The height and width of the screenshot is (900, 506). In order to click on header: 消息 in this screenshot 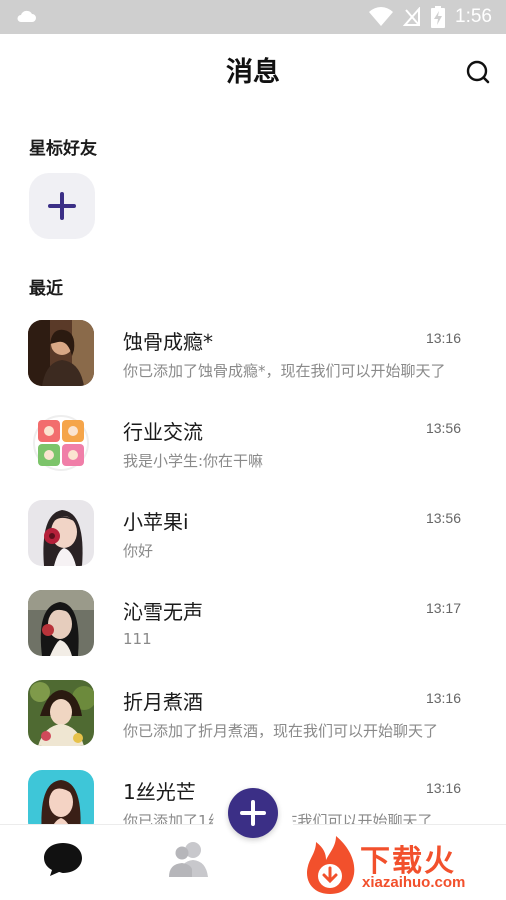, I will do `click(253, 72)`.